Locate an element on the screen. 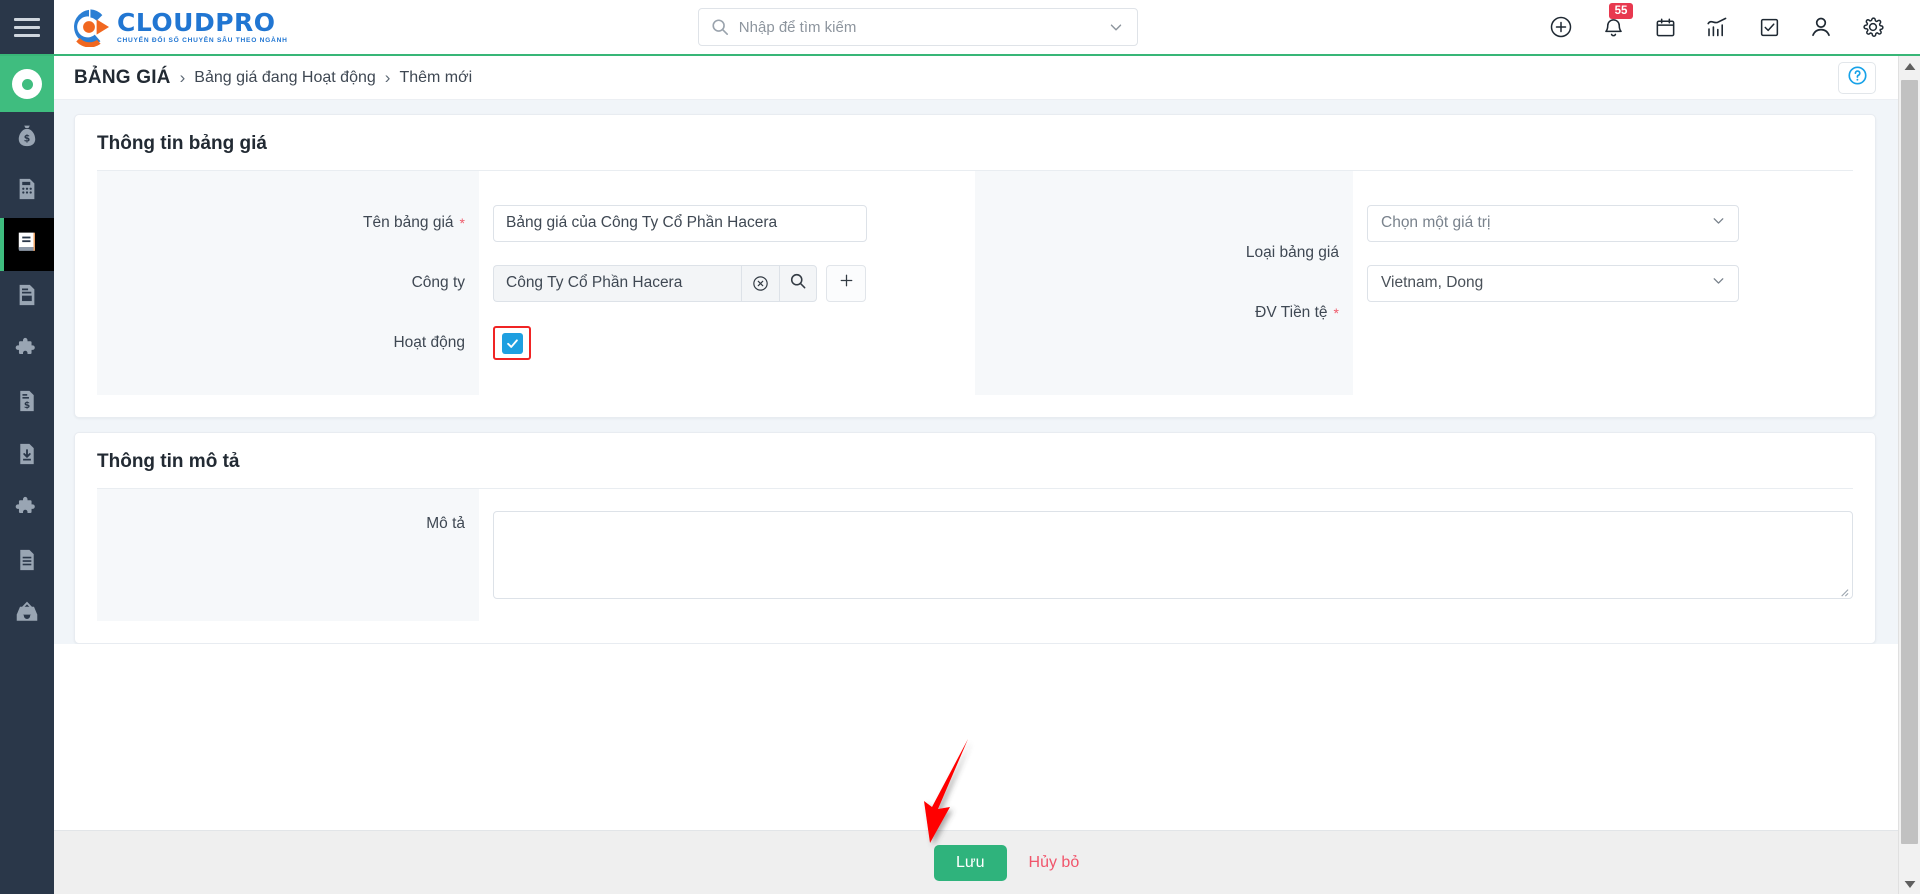 The image size is (1920, 894). caret-up-icon is located at coordinates (1909, 66).